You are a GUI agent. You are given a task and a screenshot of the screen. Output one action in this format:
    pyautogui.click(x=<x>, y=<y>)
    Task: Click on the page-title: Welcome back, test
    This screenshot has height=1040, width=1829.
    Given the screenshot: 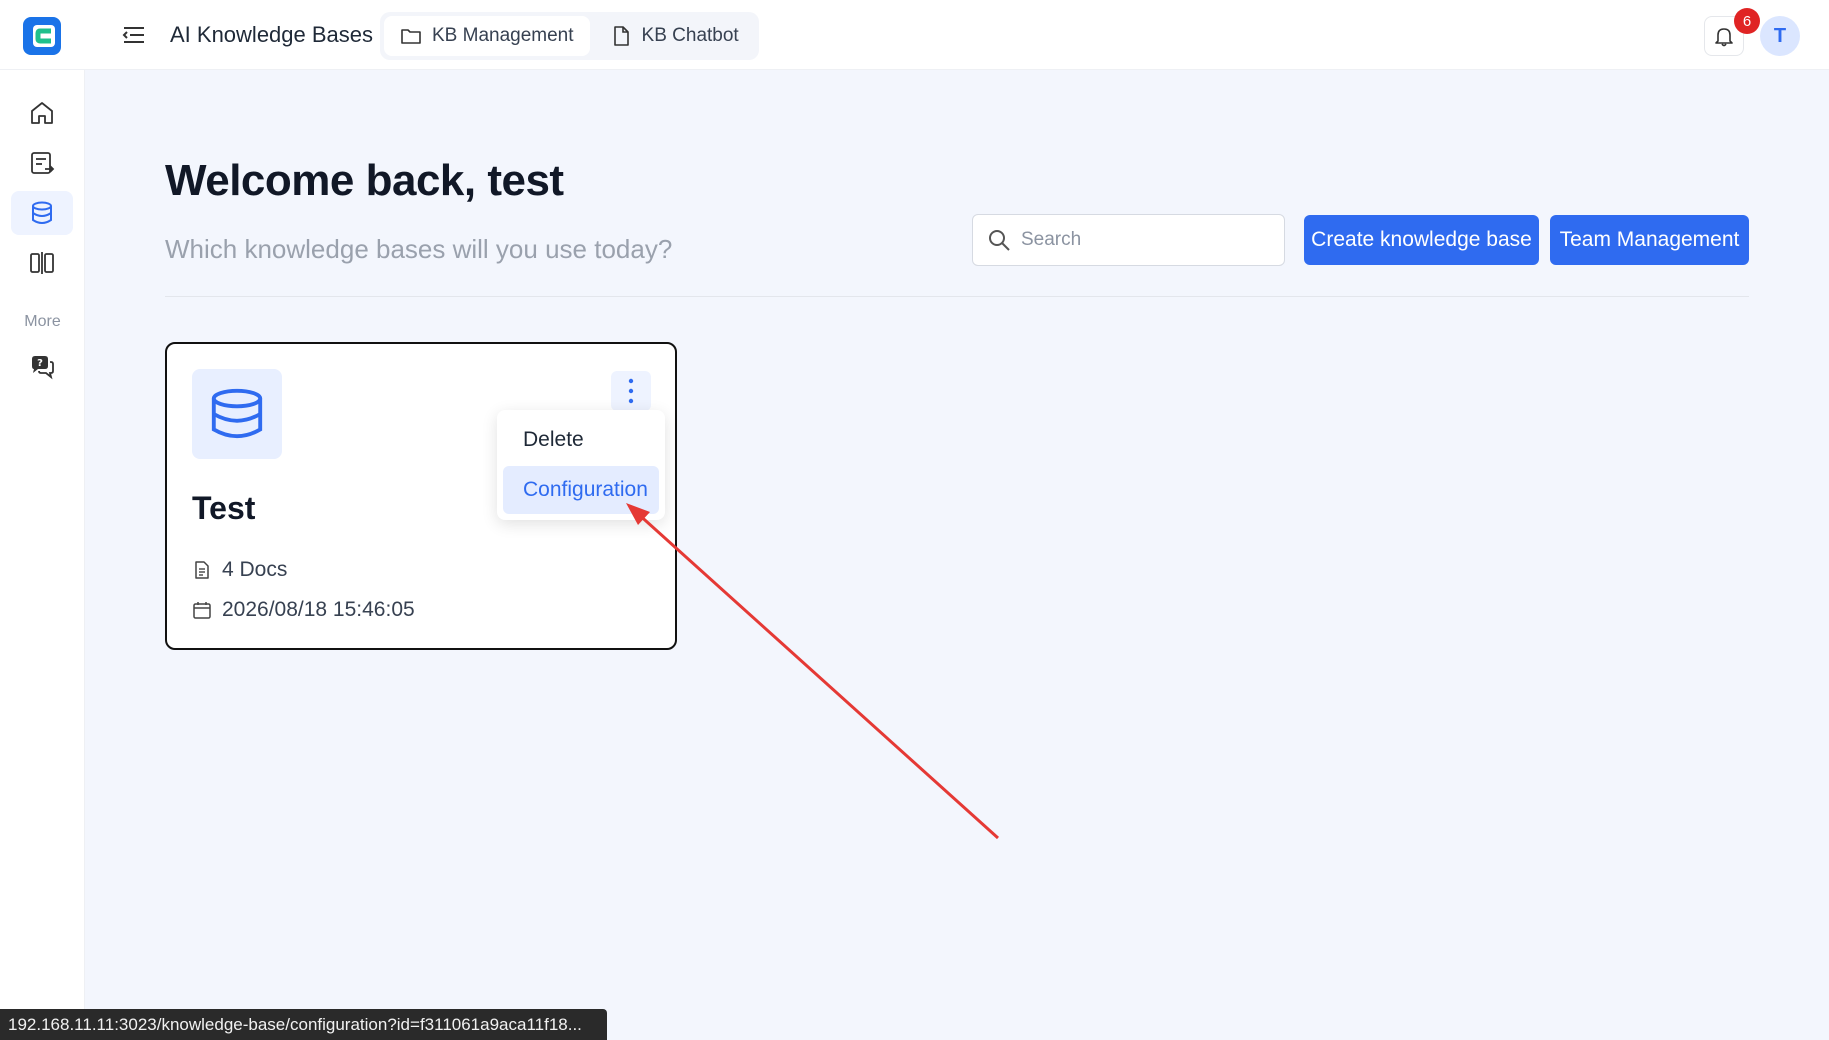 What is the action you would take?
    pyautogui.click(x=364, y=180)
    